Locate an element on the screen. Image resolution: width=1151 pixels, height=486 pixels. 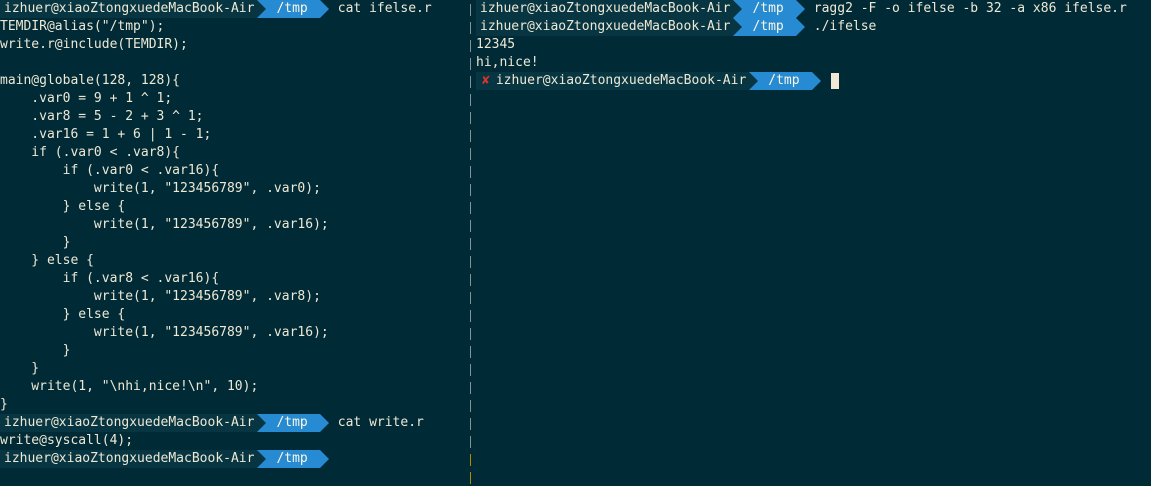
prompt-line: ✘ izhuer@xiaoZtongxuedeMacBook-Air/tmp is located at coordinates (813, 81).